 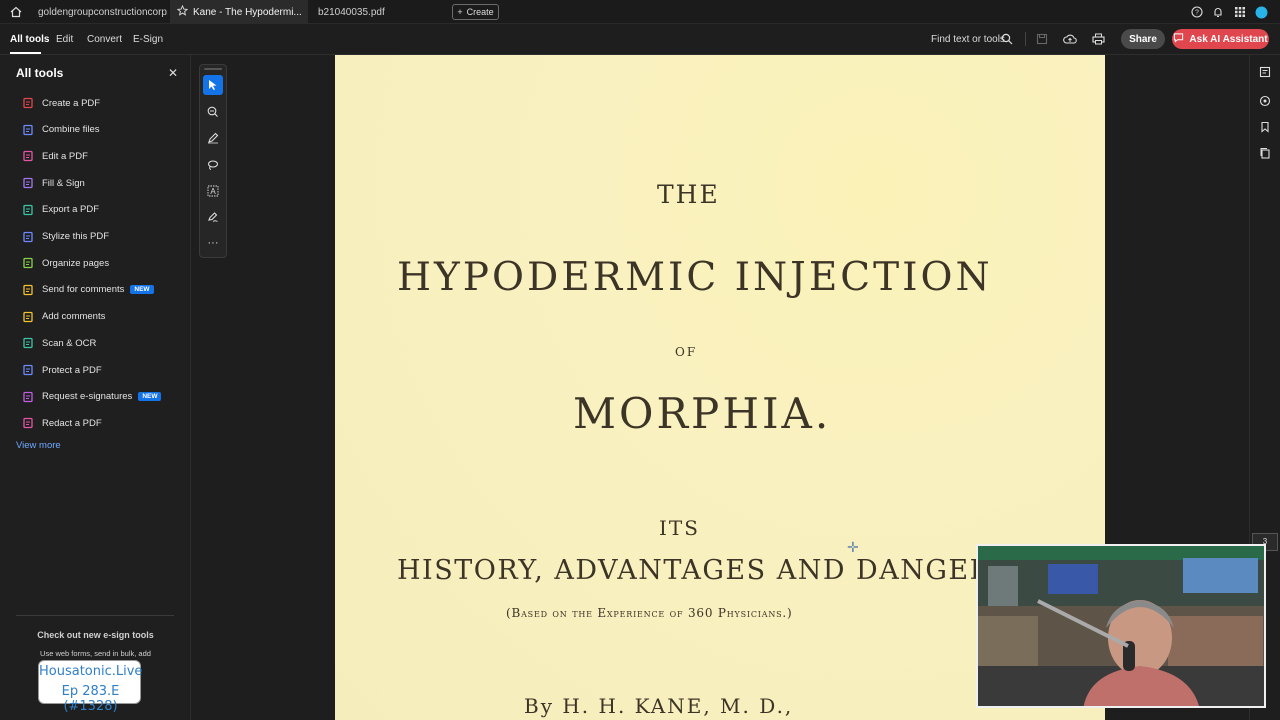 I want to click on webcam-feed-image, so click(x=1121, y=626).